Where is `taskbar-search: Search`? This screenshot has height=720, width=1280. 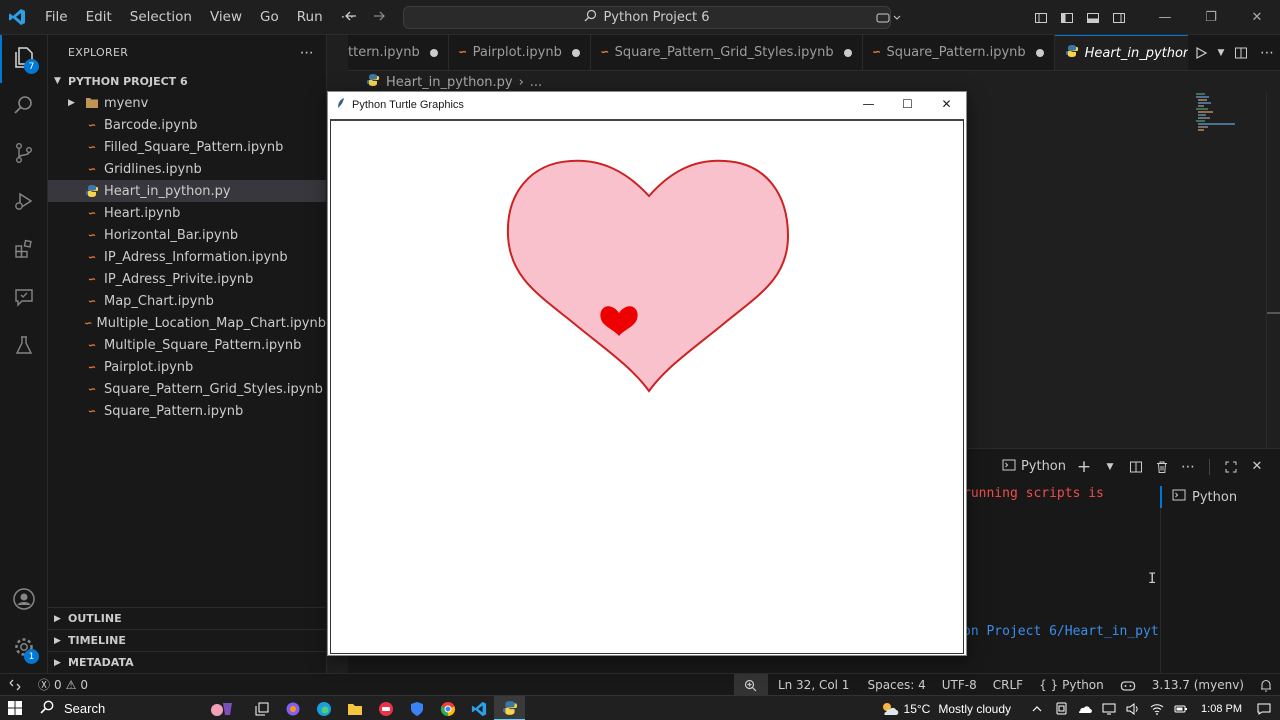
taskbar-search: Search is located at coordinates (110, 708).